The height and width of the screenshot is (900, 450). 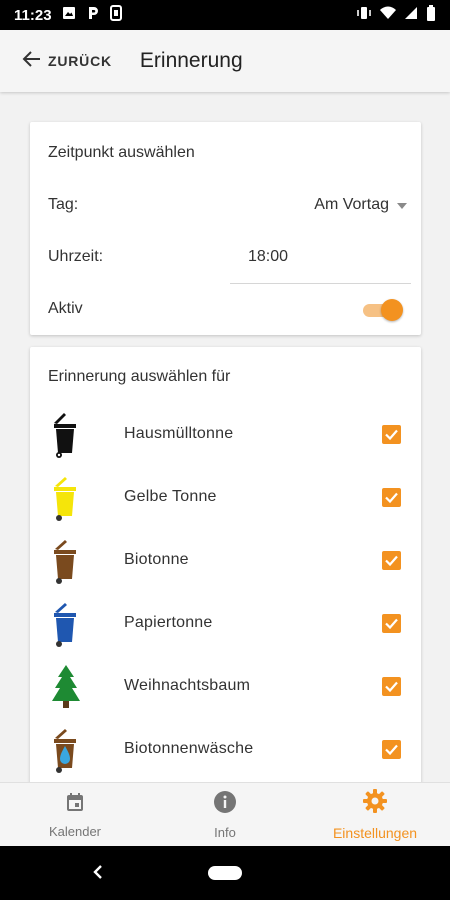 What do you see at coordinates (66, 687) in the screenshot?
I see `christmas-tree-icon` at bounding box center [66, 687].